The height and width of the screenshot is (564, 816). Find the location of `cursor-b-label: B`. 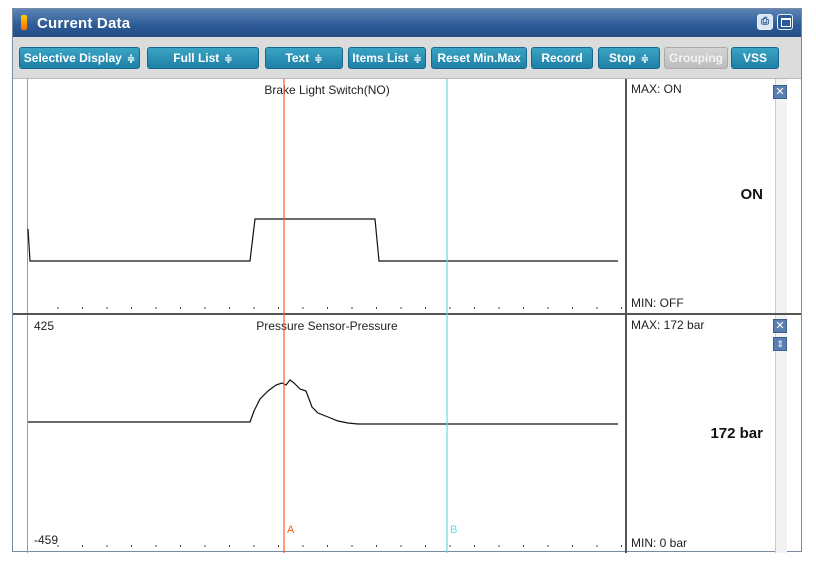

cursor-b-label: B is located at coordinates (453, 530).